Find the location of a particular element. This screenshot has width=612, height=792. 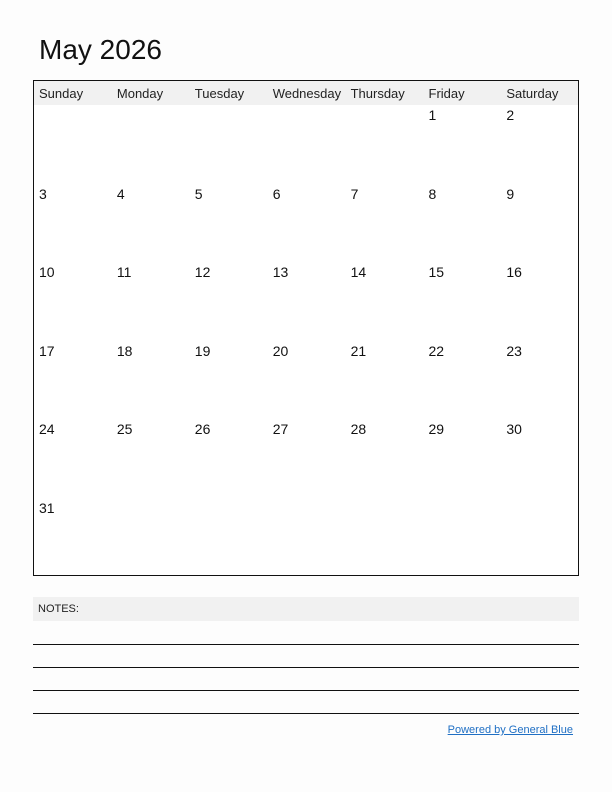

day-cell: 25 is located at coordinates (125, 429).